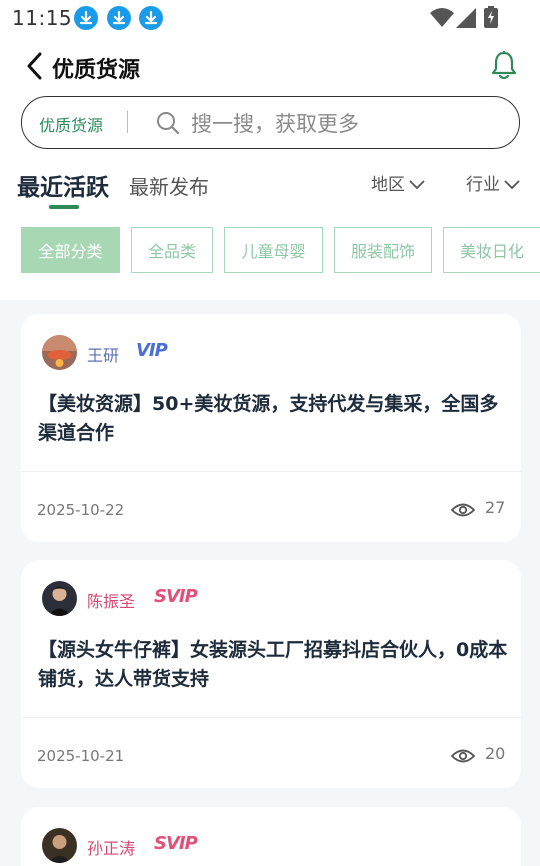 Image resolution: width=540 pixels, height=866 pixels. What do you see at coordinates (491, 250) in the screenshot?
I see `category-chip-beauty: 美妆日化` at bounding box center [491, 250].